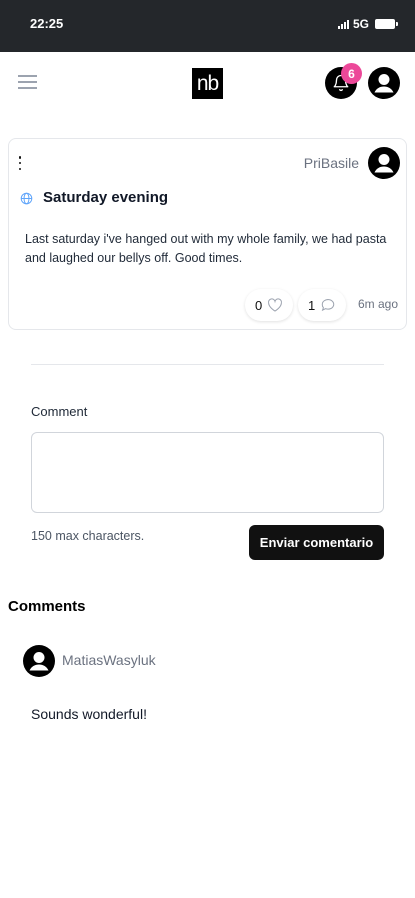 This screenshot has width=415, height=898. What do you see at coordinates (312, 305) in the screenshot?
I see `comment-count: 1` at bounding box center [312, 305].